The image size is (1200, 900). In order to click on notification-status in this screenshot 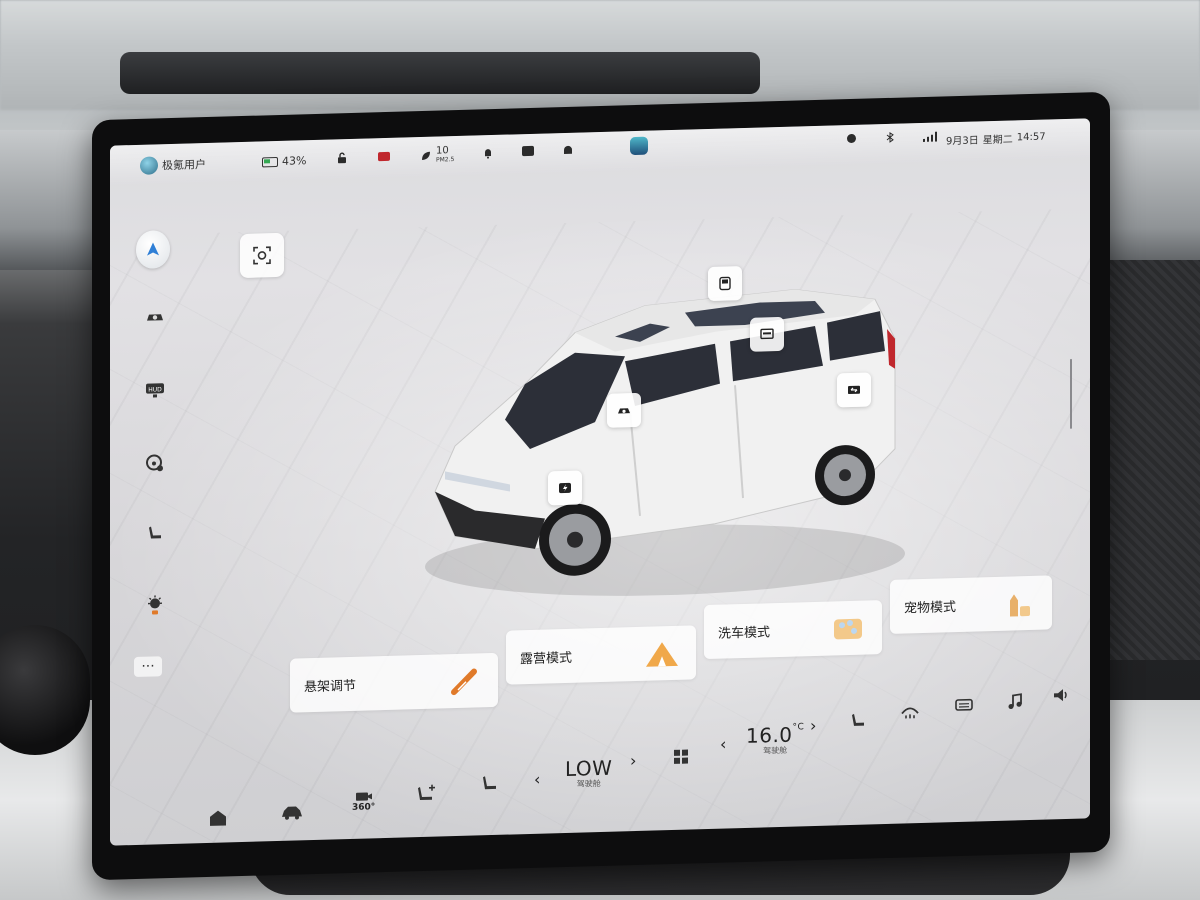, I will do `click(488, 153)`.